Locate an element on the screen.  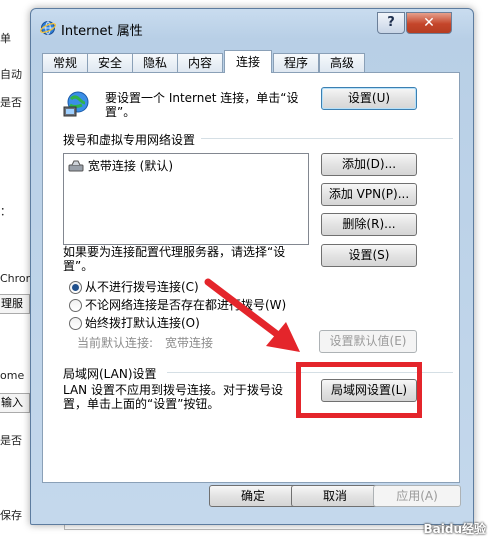
network-globe-icon is located at coordinates (76, 104).